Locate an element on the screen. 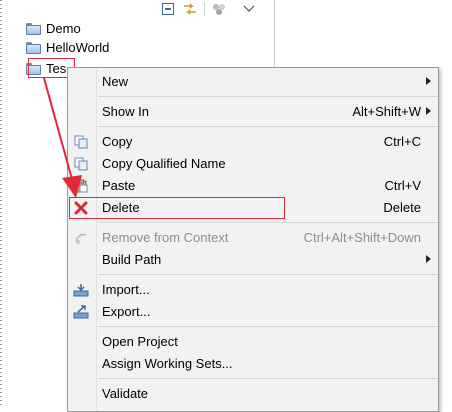 The width and height of the screenshot is (452, 412). link-with-editor-icon is located at coordinates (190, 9).